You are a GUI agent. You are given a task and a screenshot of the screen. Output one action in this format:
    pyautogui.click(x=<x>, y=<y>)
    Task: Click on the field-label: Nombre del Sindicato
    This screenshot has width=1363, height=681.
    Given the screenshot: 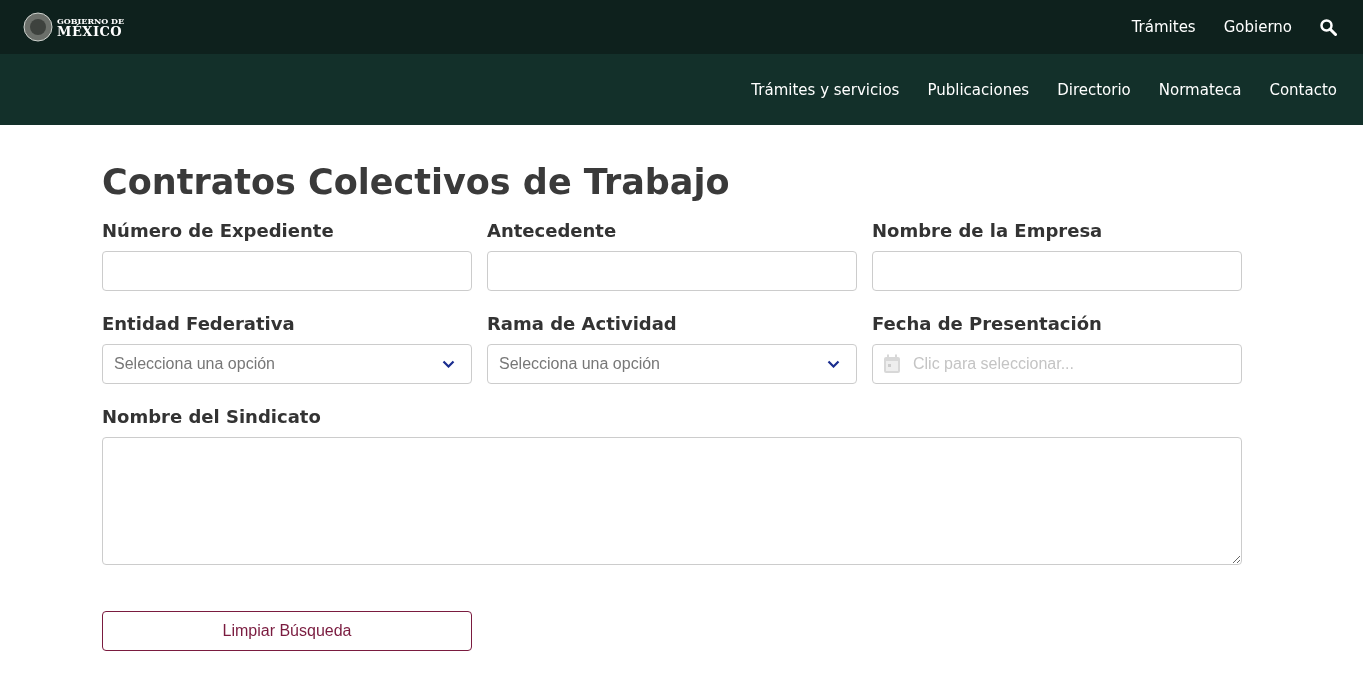 What is the action you would take?
    pyautogui.click(x=212, y=416)
    